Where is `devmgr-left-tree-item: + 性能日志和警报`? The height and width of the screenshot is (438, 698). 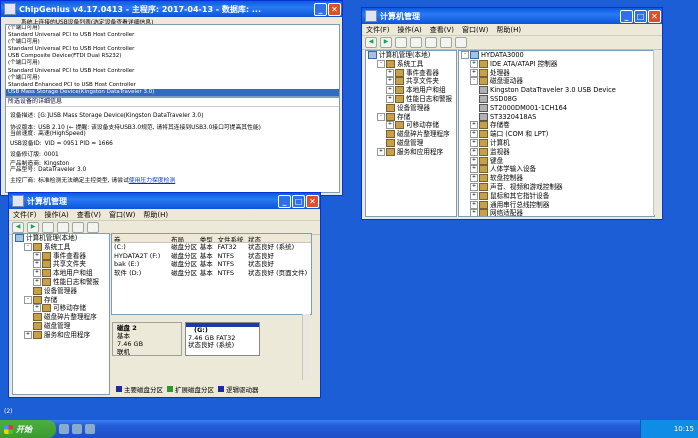
devmgr-left-tree-item: + 性能日志和警报 is located at coordinates (411, 99).